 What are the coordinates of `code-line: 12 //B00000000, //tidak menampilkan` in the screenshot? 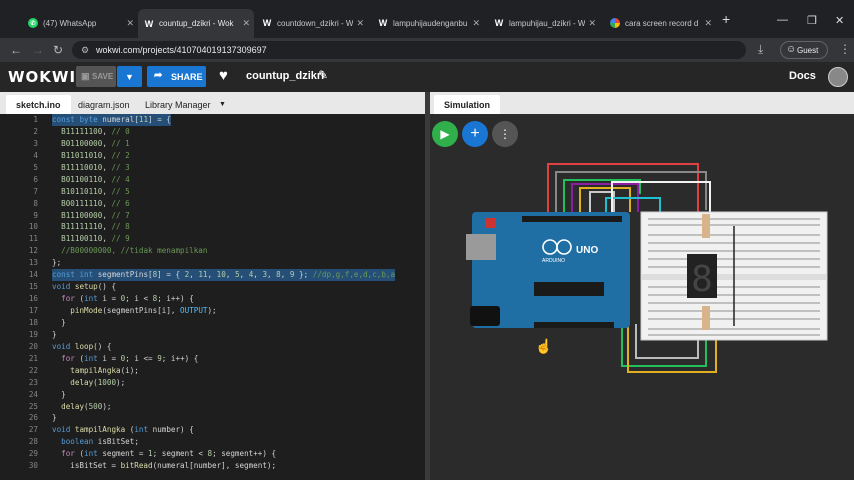 It's located at (212, 251).